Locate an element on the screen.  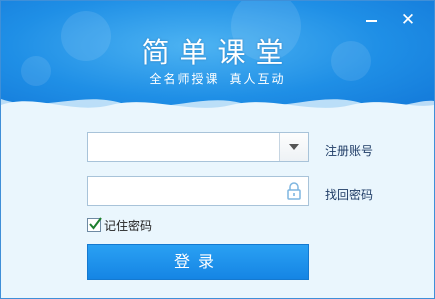
checkmark-icon is located at coordinates (95, 223).